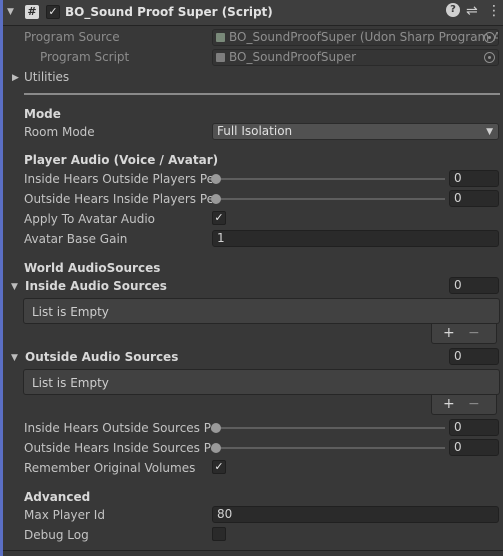 The width and height of the screenshot is (503, 556). I want to click on enabled-checkbox: ✓, so click(53, 12).